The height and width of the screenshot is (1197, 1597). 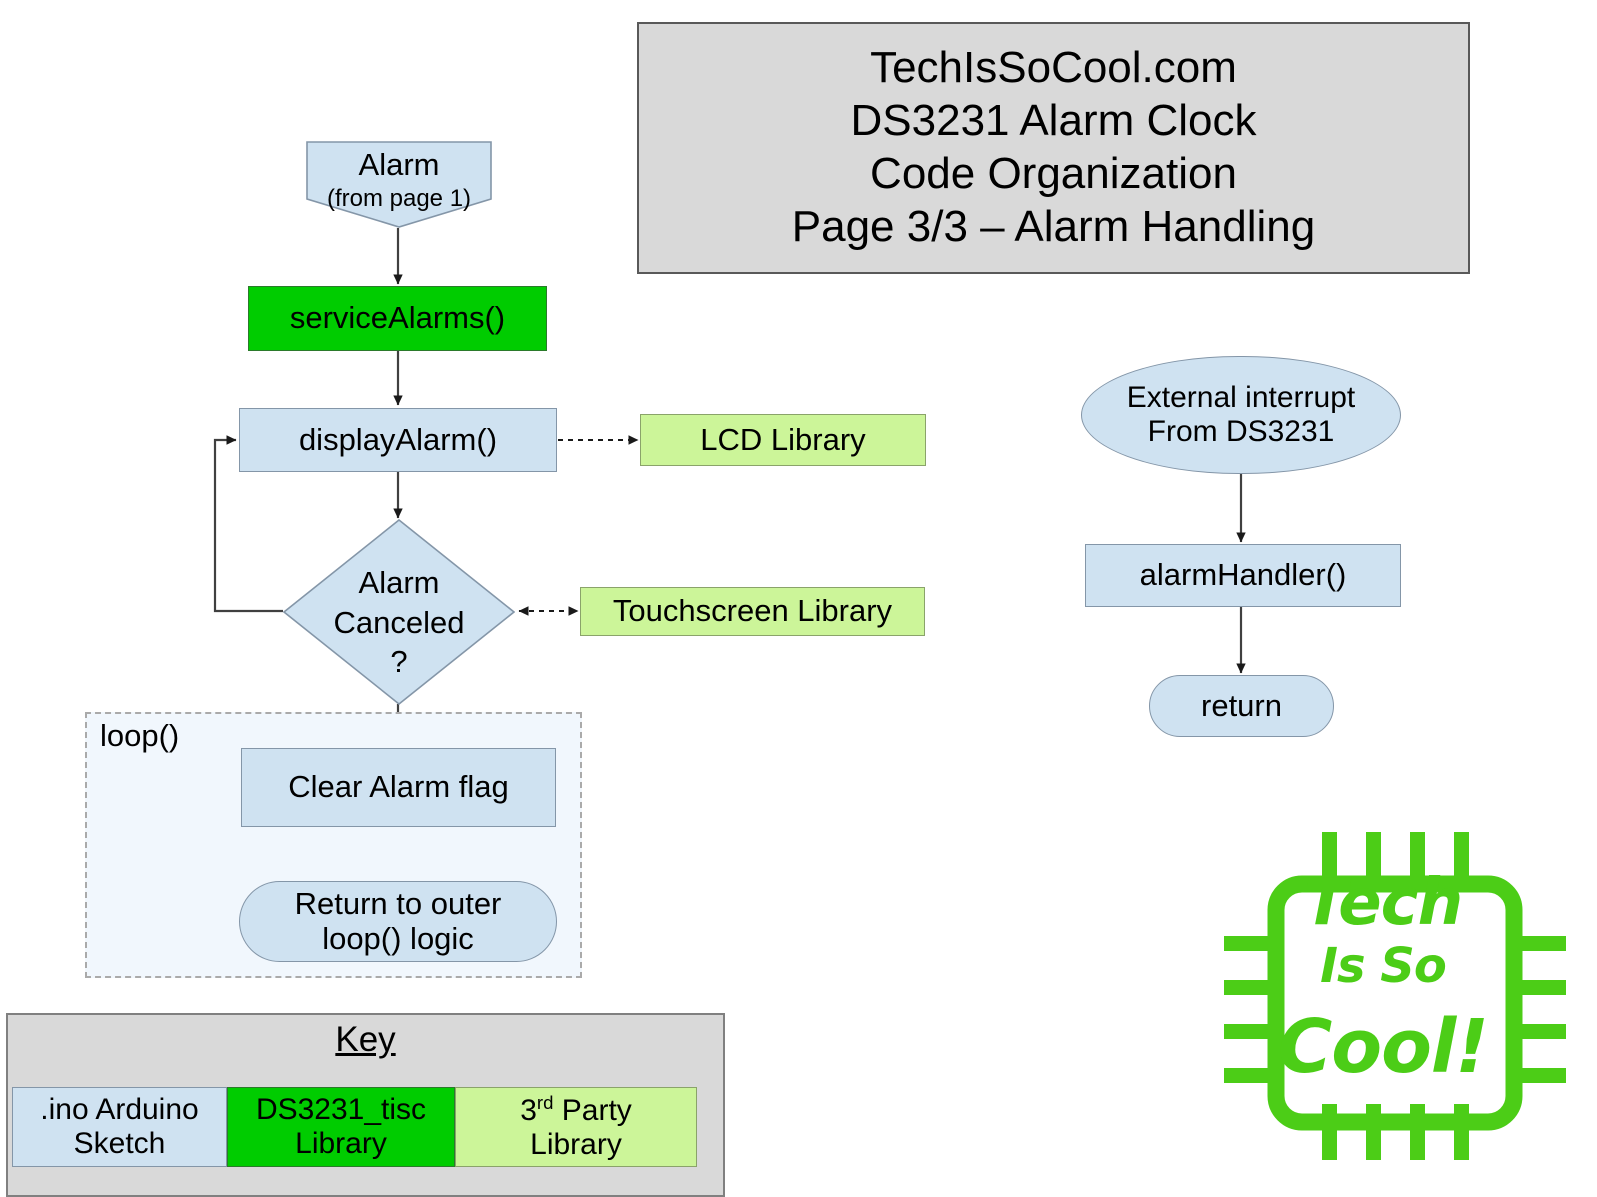 What do you see at coordinates (1383, 903) in the screenshot?
I see `logo-line-1: Tech` at bounding box center [1383, 903].